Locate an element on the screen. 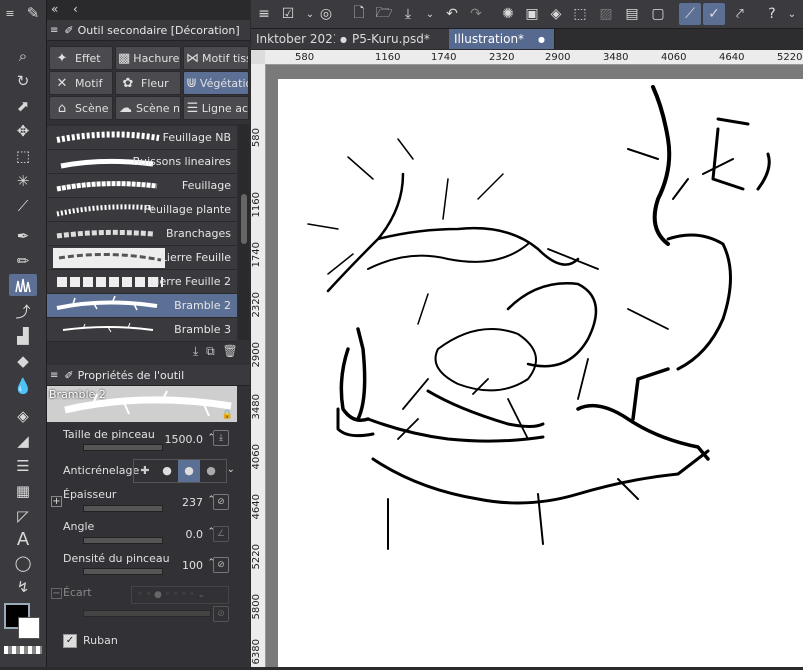  list-item: Feuillage is located at coordinates (142, 186).